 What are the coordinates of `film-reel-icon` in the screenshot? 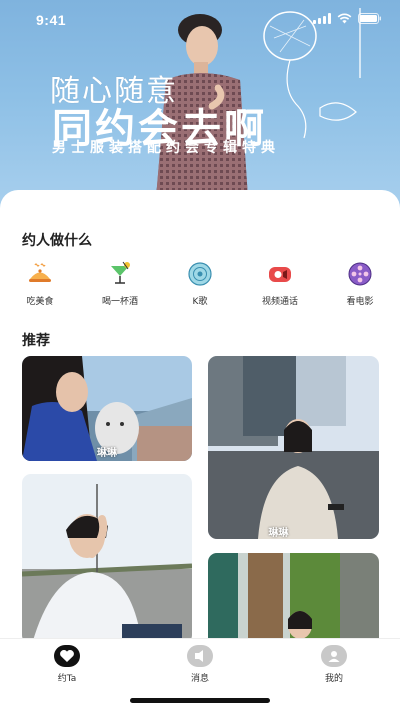 It's located at (360, 274).